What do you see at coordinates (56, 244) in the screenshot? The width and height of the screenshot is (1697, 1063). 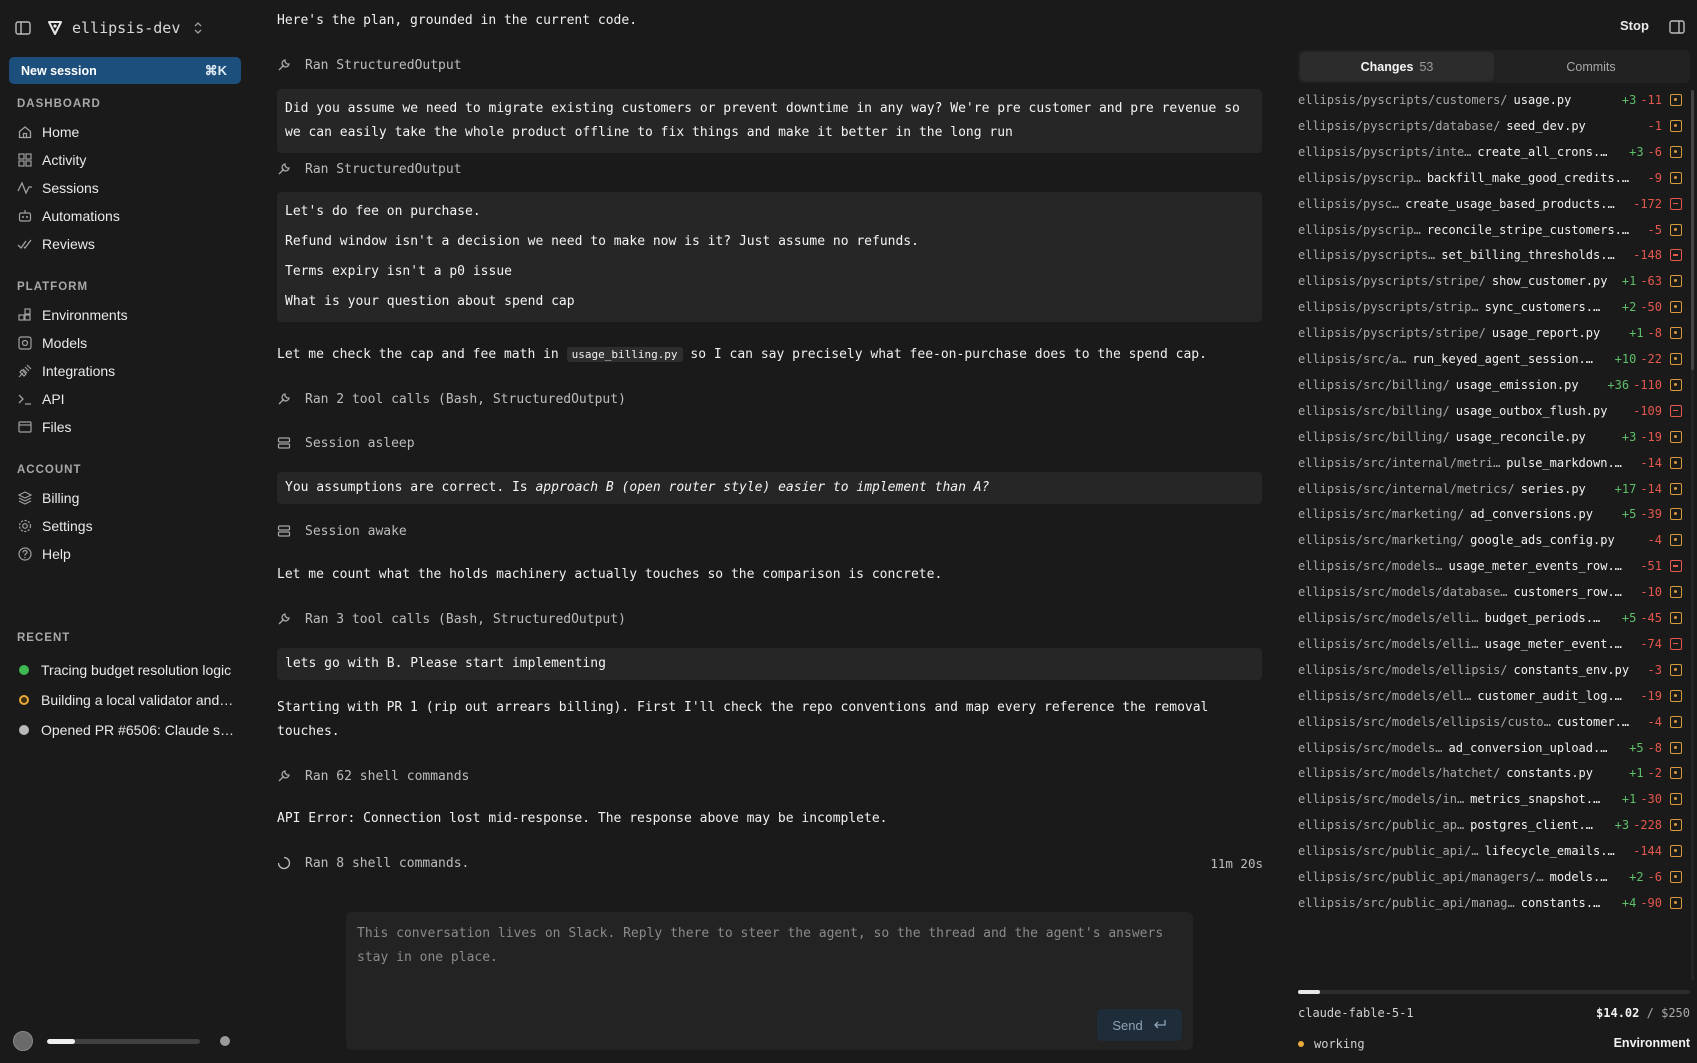 I see `nav-reviews: Reviews` at bounding box center [56, 244].